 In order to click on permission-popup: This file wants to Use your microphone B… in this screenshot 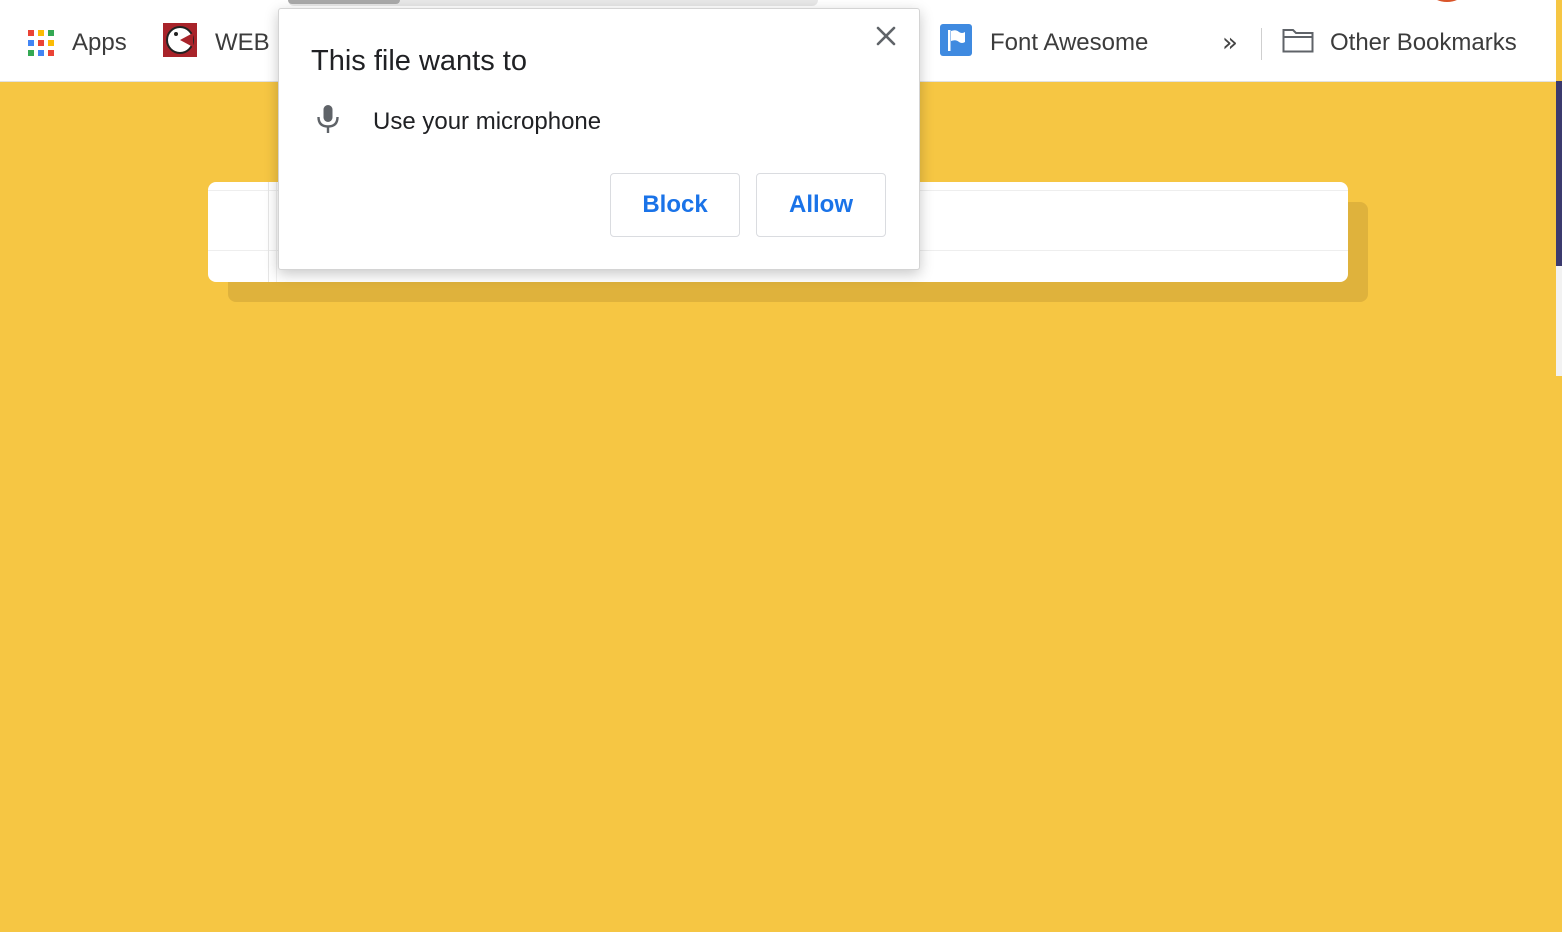, I will do `click(599, 139)`.